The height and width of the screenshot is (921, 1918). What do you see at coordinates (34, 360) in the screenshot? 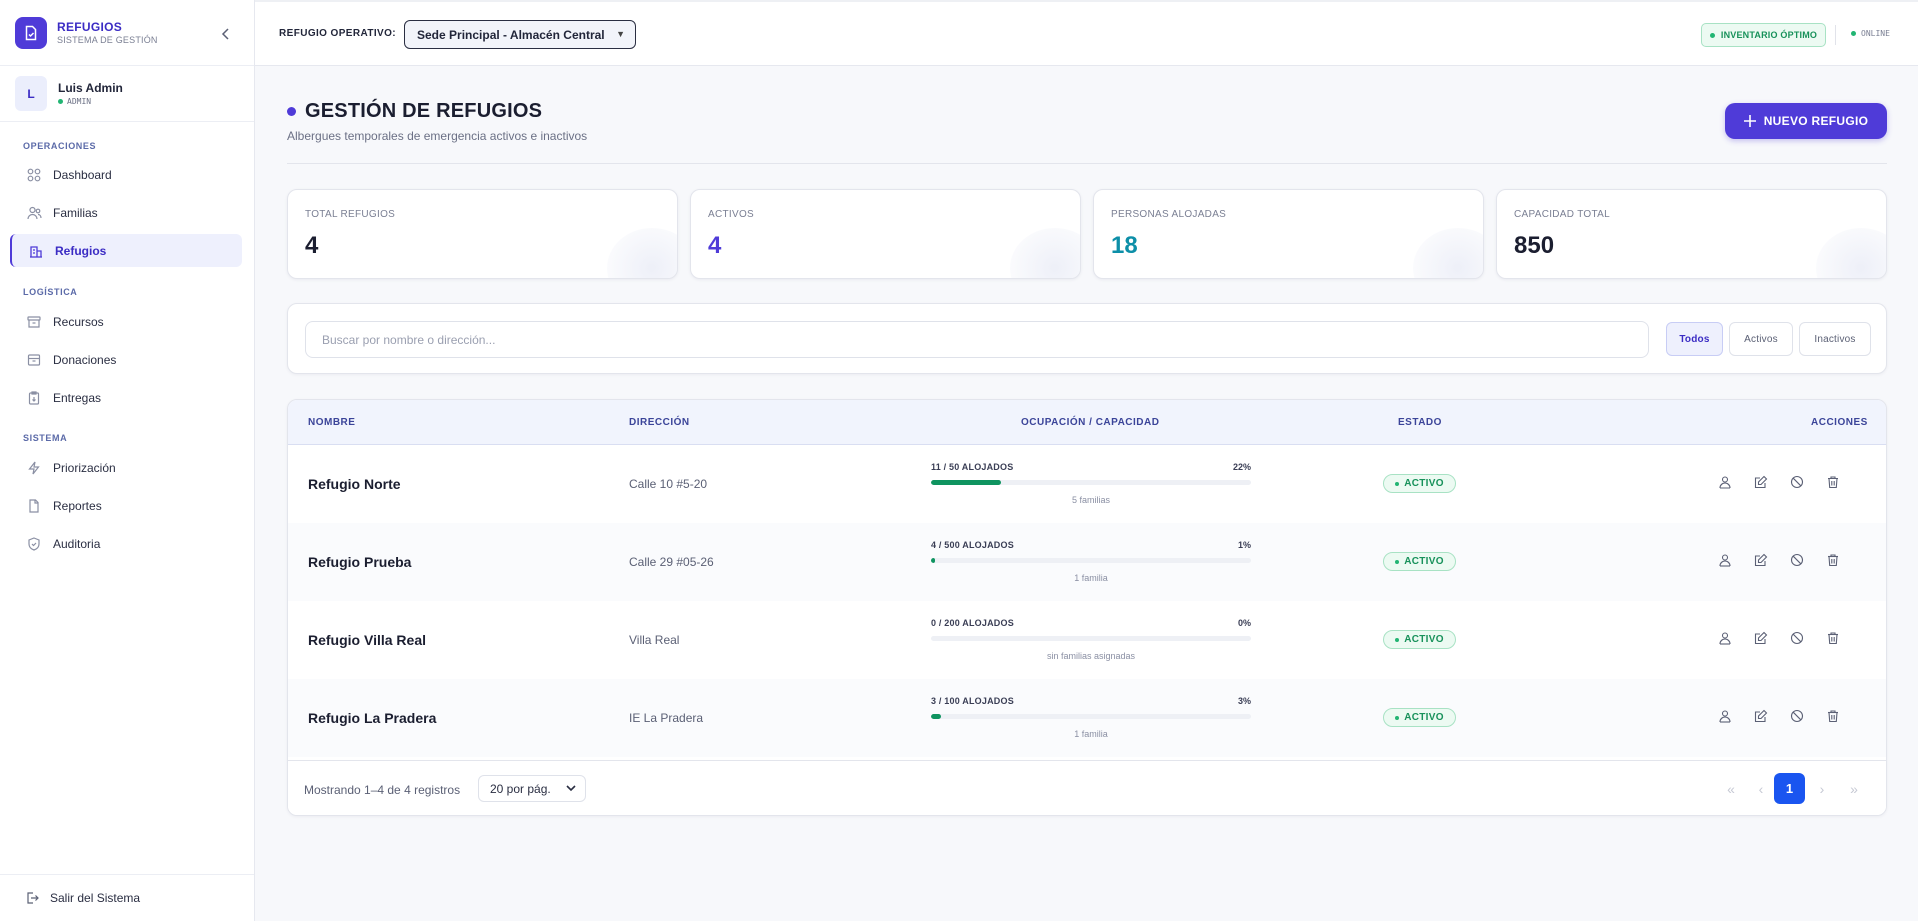
I see `box-icon` at bounding box center [34, 360].